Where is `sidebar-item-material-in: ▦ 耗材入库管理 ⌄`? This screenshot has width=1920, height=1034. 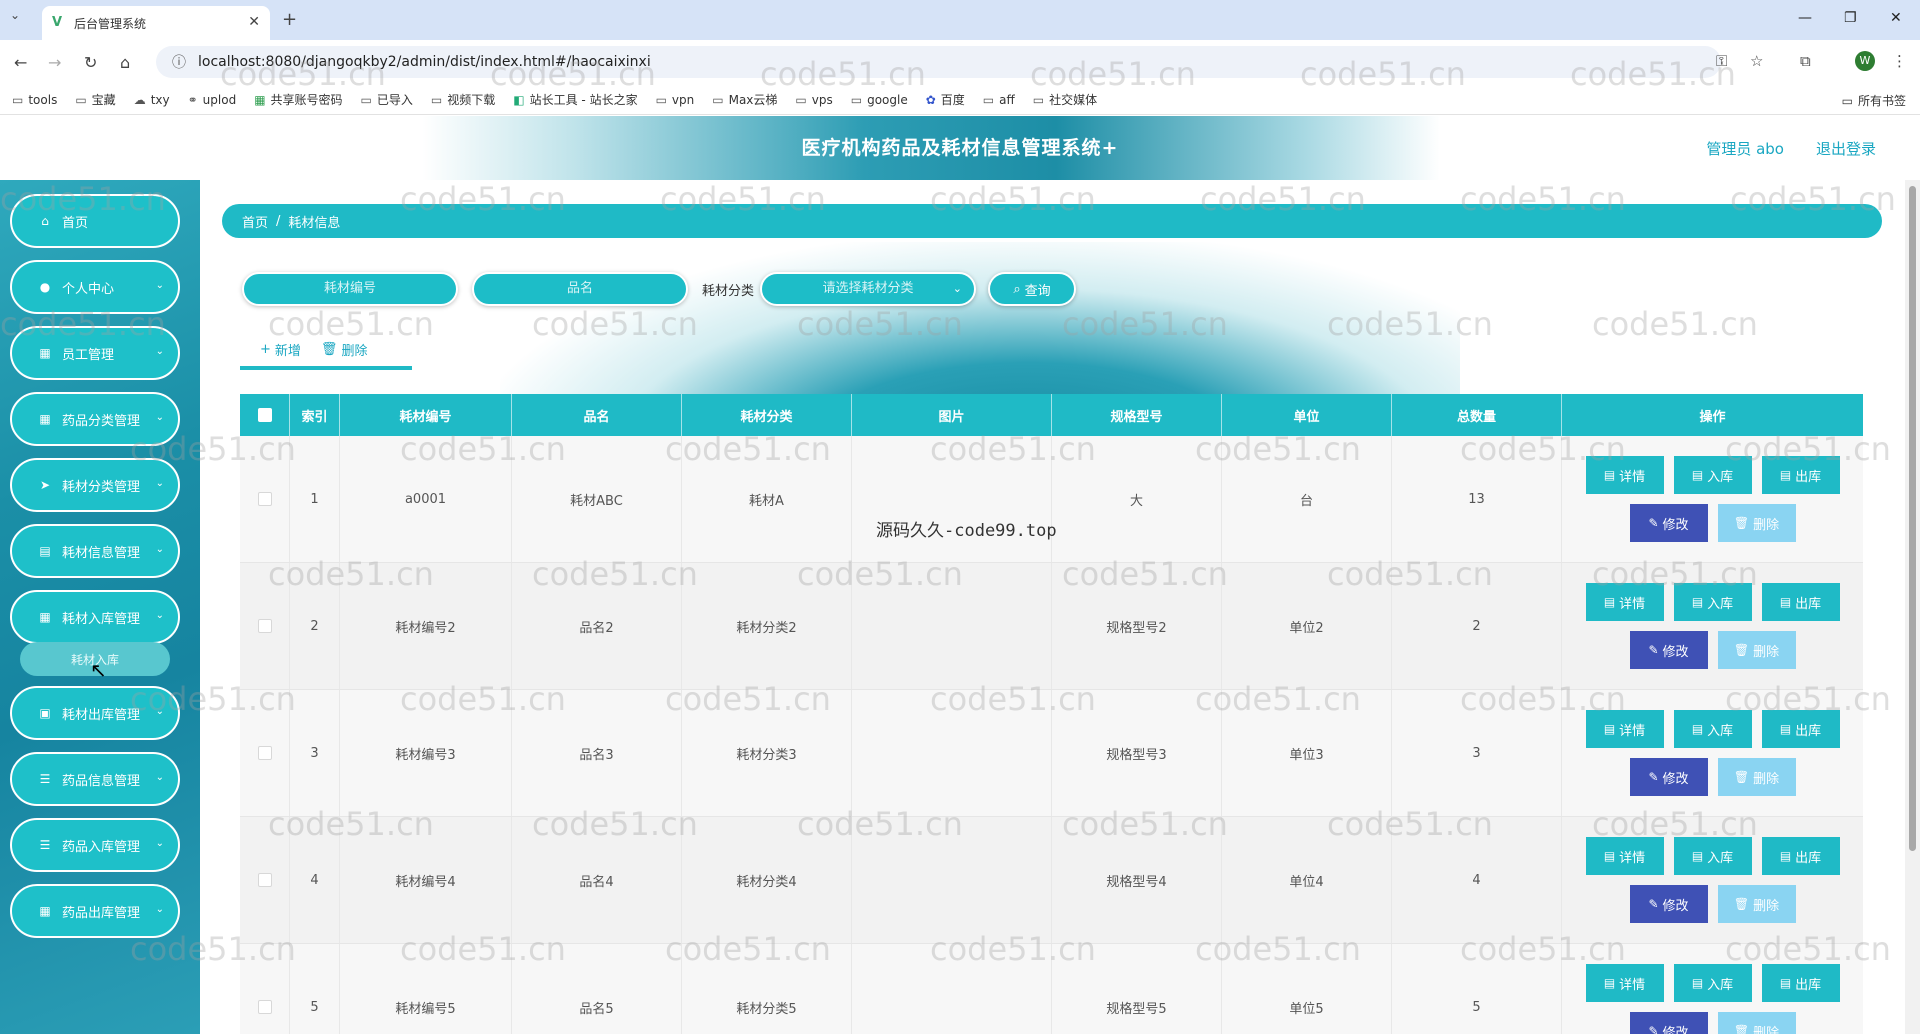
sidebar-item-material-in: ▦ 耗材入库管理 ⌄ is located at coordinates (95, 617).